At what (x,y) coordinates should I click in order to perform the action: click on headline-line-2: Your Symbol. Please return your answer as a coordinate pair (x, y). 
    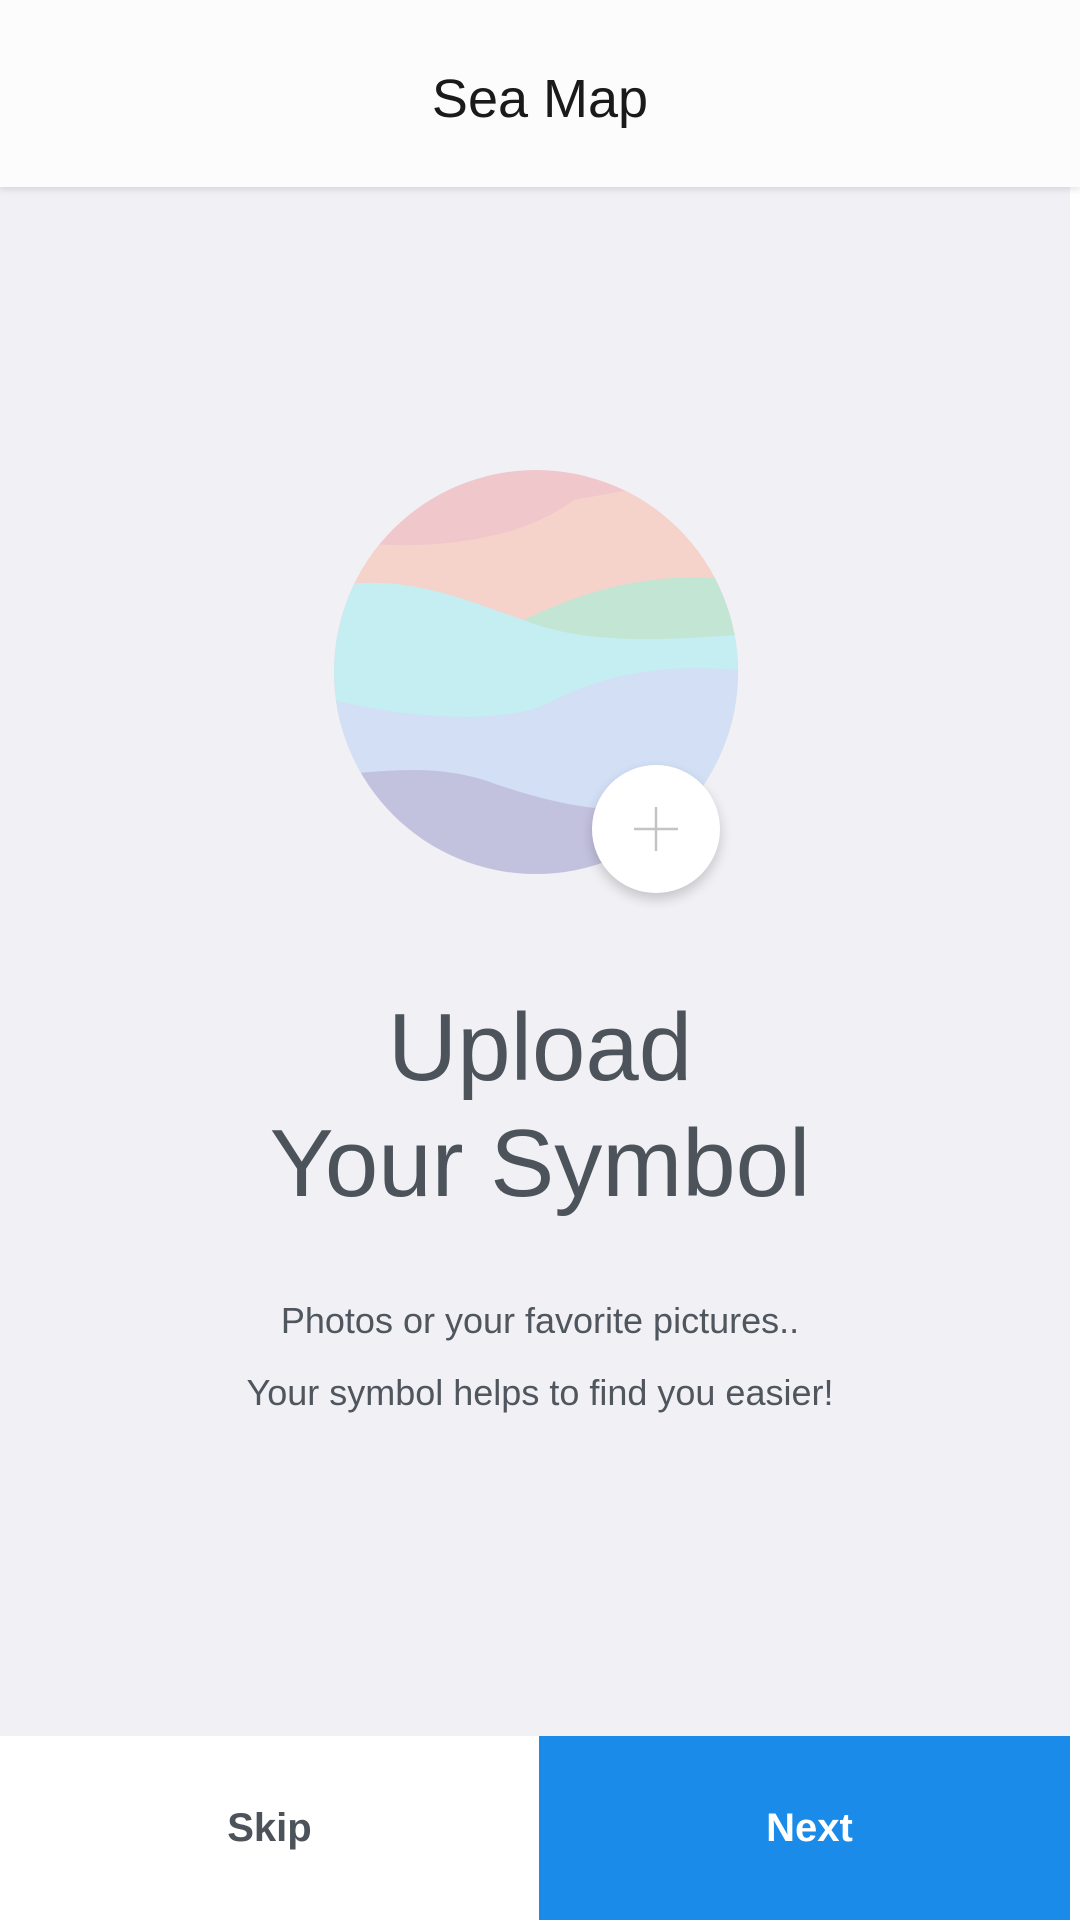
    Looking at the image, I should click on (540, 1163).